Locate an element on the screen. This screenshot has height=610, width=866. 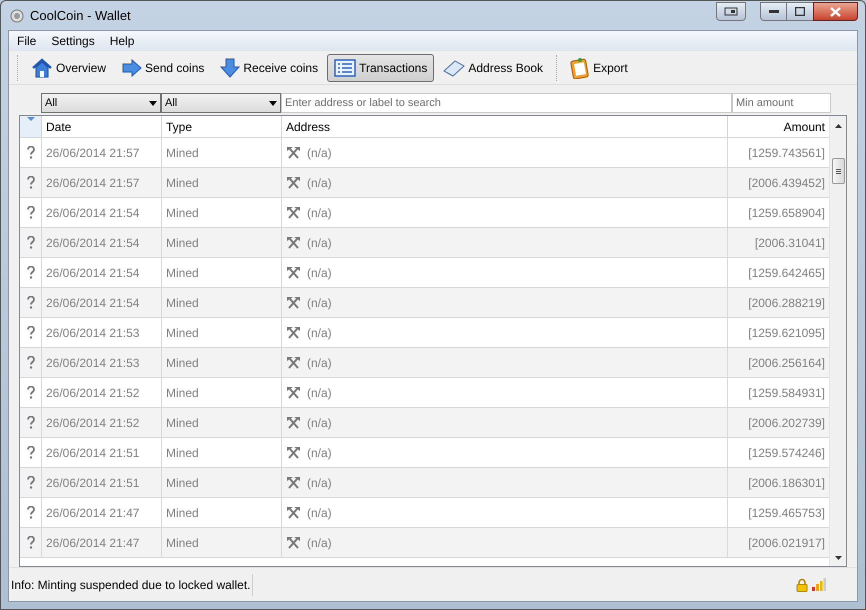
column-header: Type is located at coordinates (222, 126).